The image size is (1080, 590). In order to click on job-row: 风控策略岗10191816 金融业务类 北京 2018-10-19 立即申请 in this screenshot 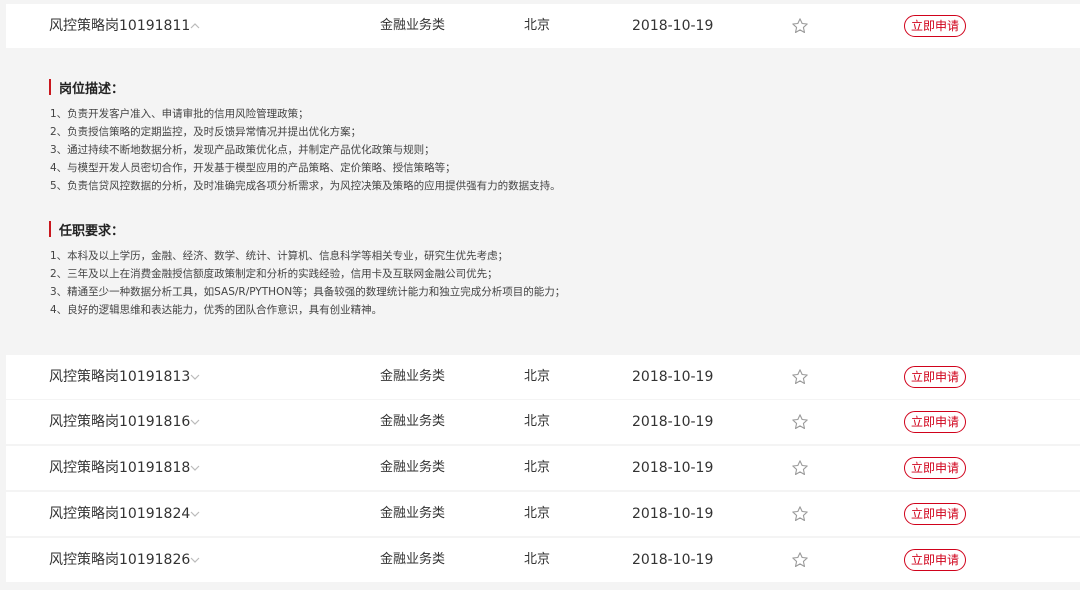, I will do `click(543, 422)`.